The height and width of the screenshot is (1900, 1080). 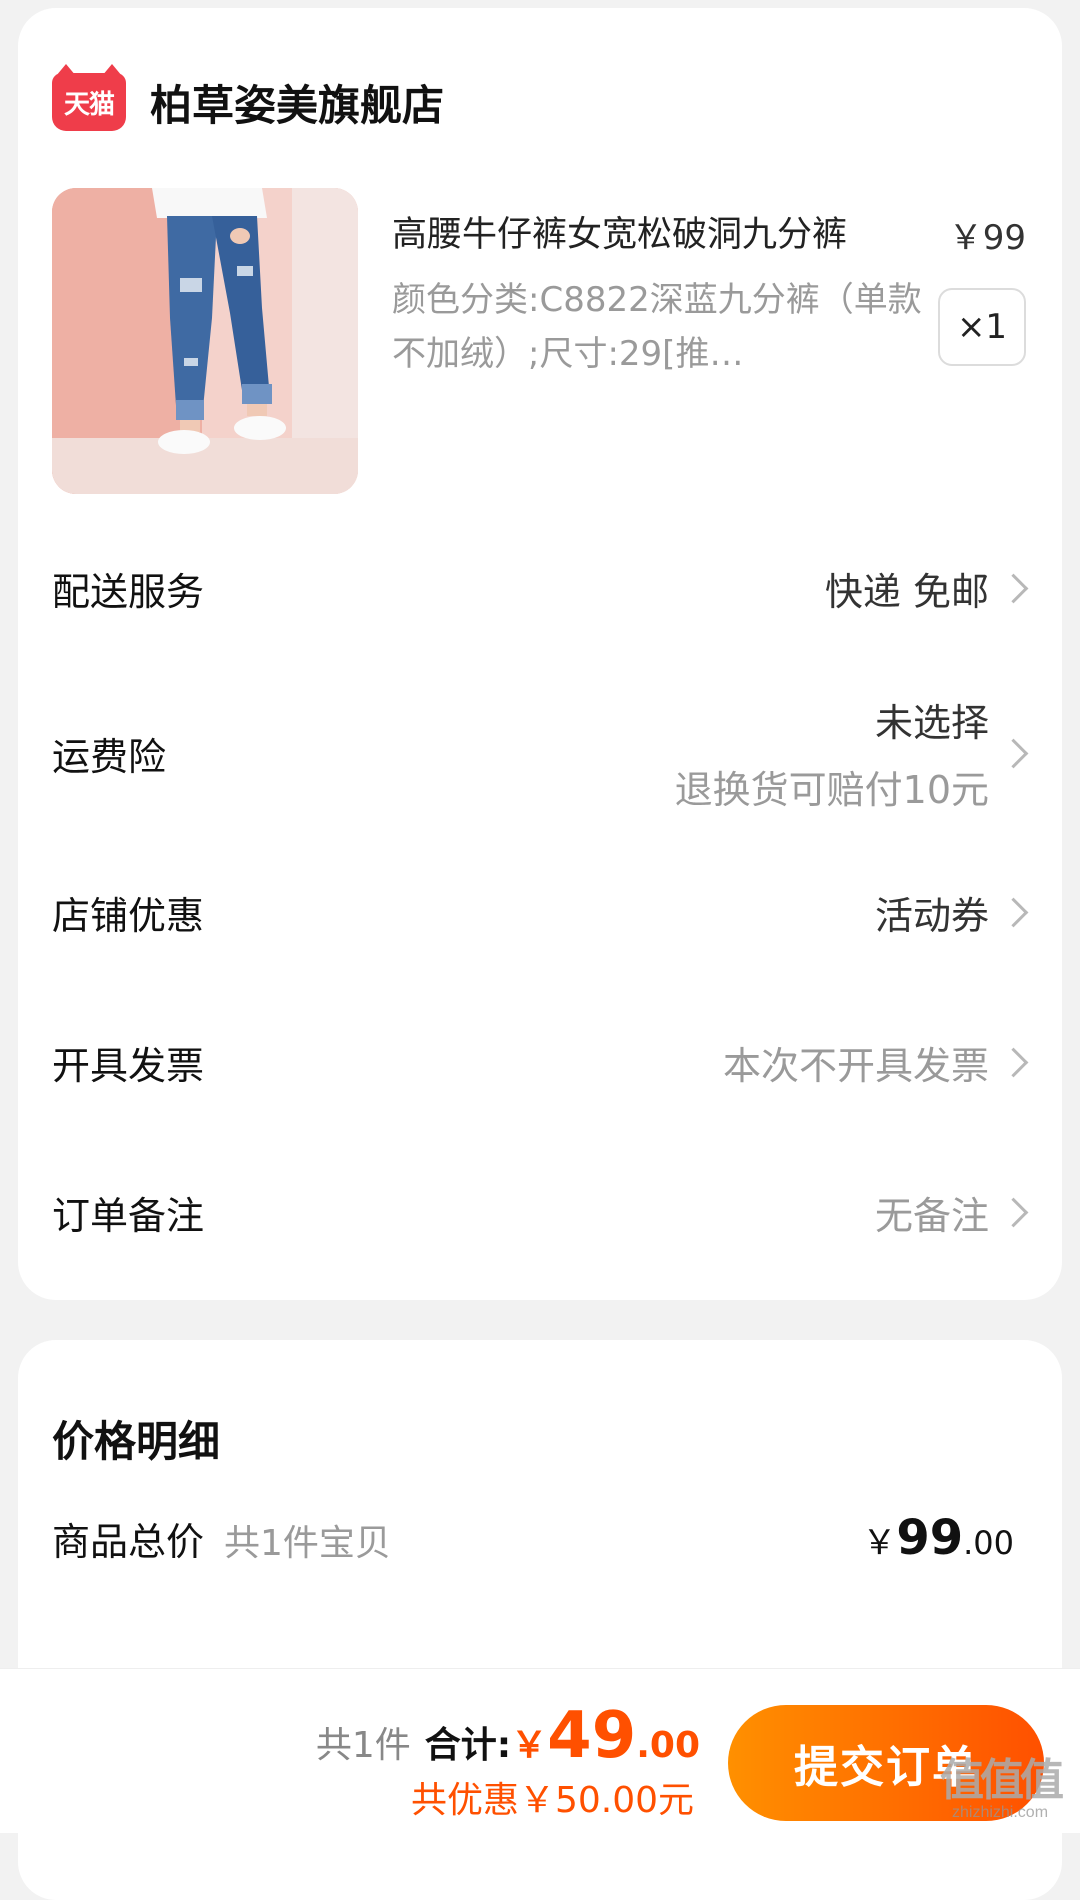 I want to click on store-discount-label: 店铺优惠, so click(x=128, y=915).